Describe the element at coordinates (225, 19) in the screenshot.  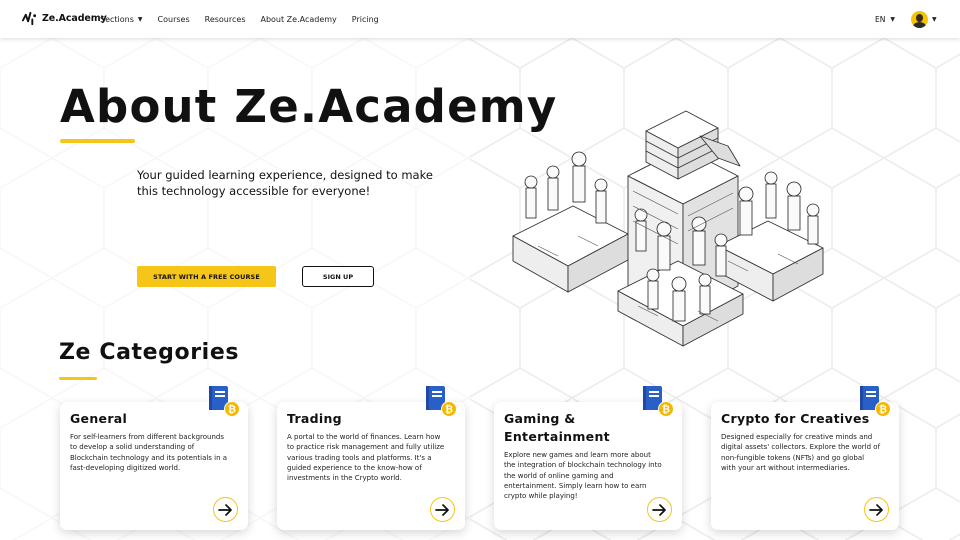
I see `nav-link-resources: Resources` at that location.